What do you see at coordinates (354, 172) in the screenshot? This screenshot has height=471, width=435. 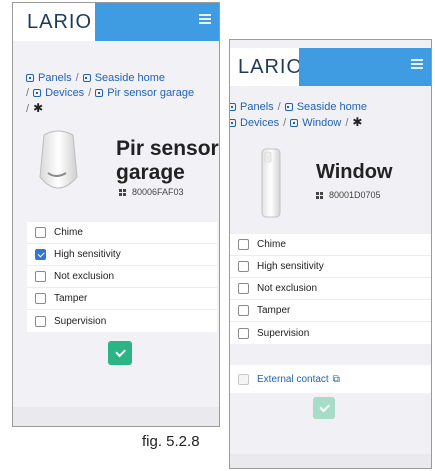 I see `device-title: Window` at bounding box center [354, 172].